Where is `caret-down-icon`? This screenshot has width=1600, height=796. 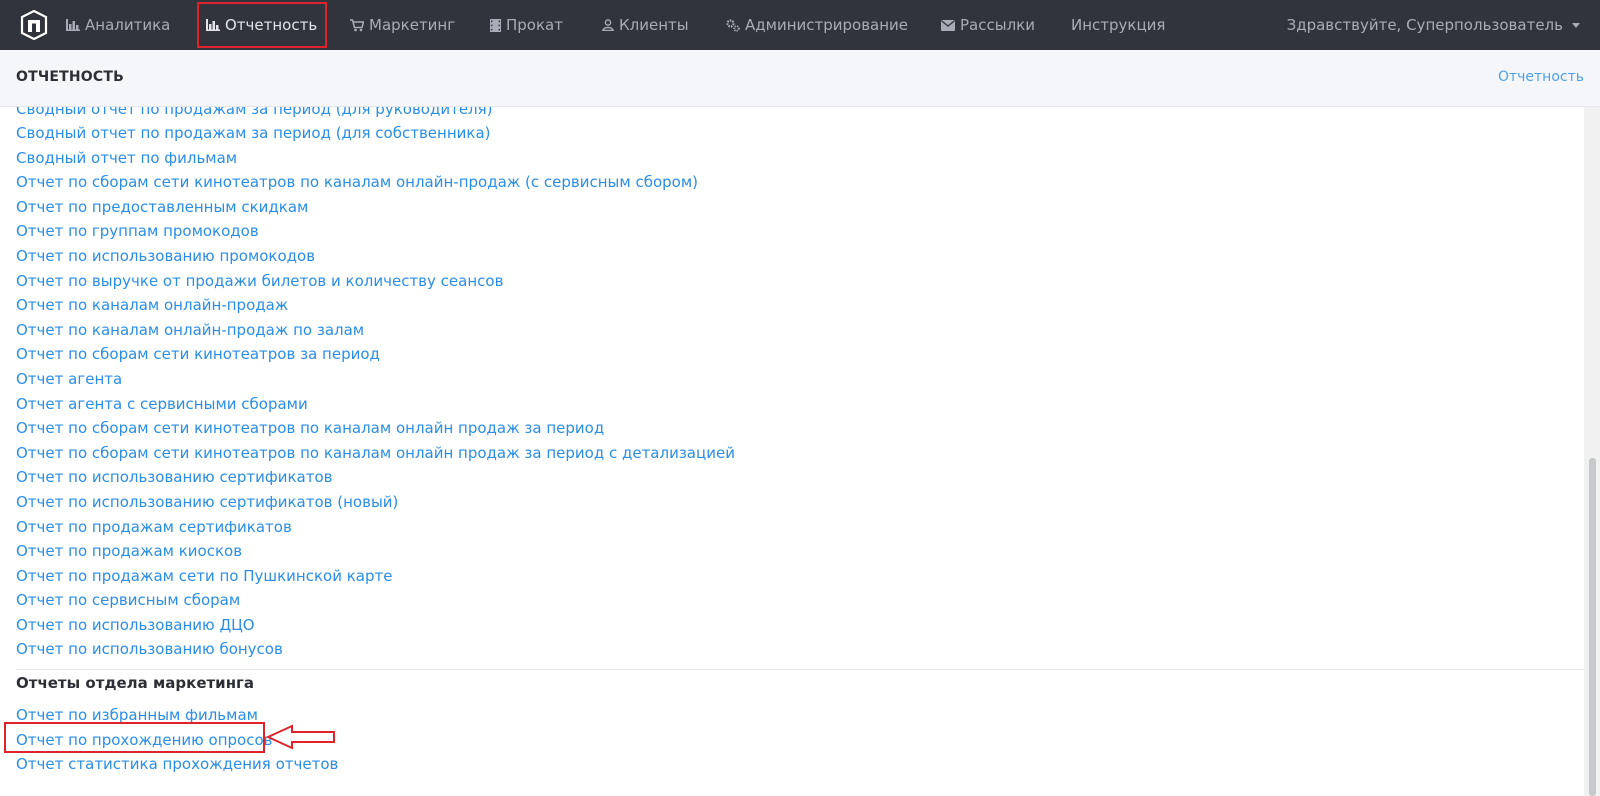 caret-down-icon is located at coordinates (1576, 25).